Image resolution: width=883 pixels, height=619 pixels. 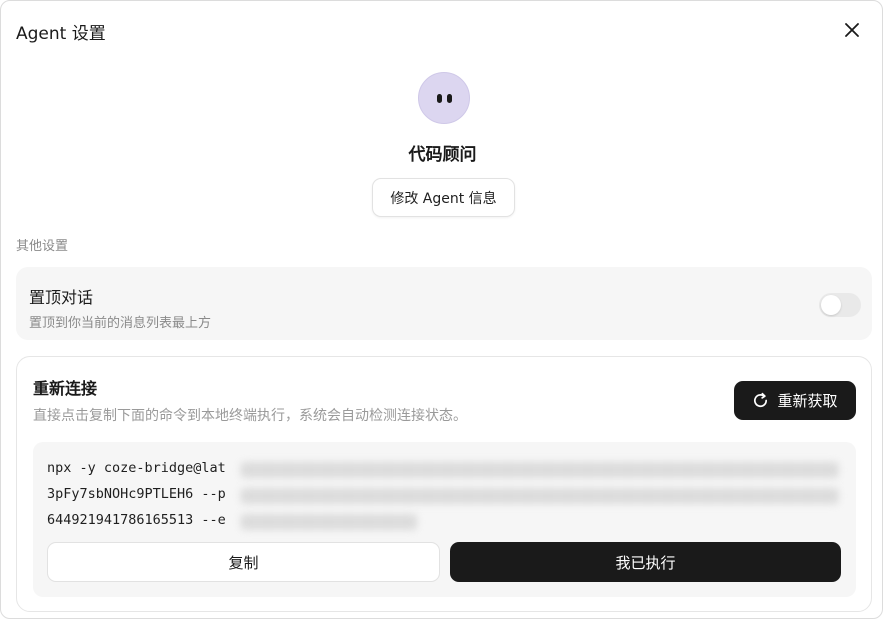 What do you see at coordinates (760, 400) in the screenshot?
I see `refresh-icon` at bounding box center [760, 400].